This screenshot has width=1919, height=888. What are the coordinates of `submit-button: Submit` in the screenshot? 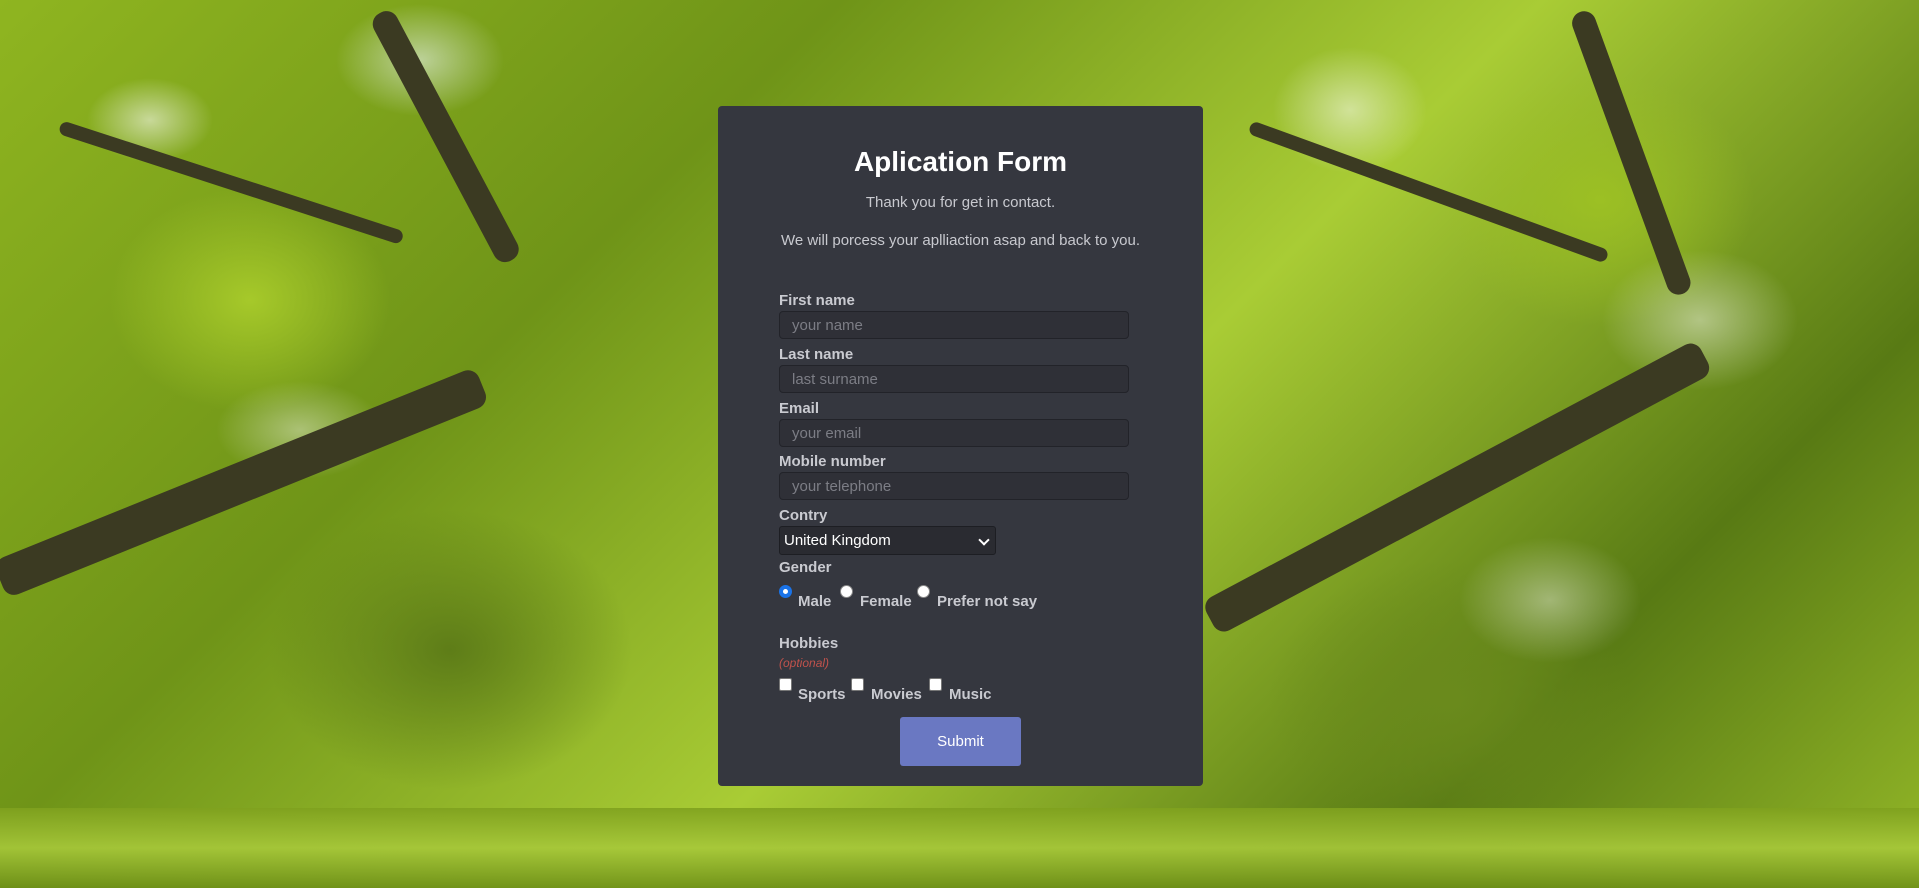 It's located at (960, 741).